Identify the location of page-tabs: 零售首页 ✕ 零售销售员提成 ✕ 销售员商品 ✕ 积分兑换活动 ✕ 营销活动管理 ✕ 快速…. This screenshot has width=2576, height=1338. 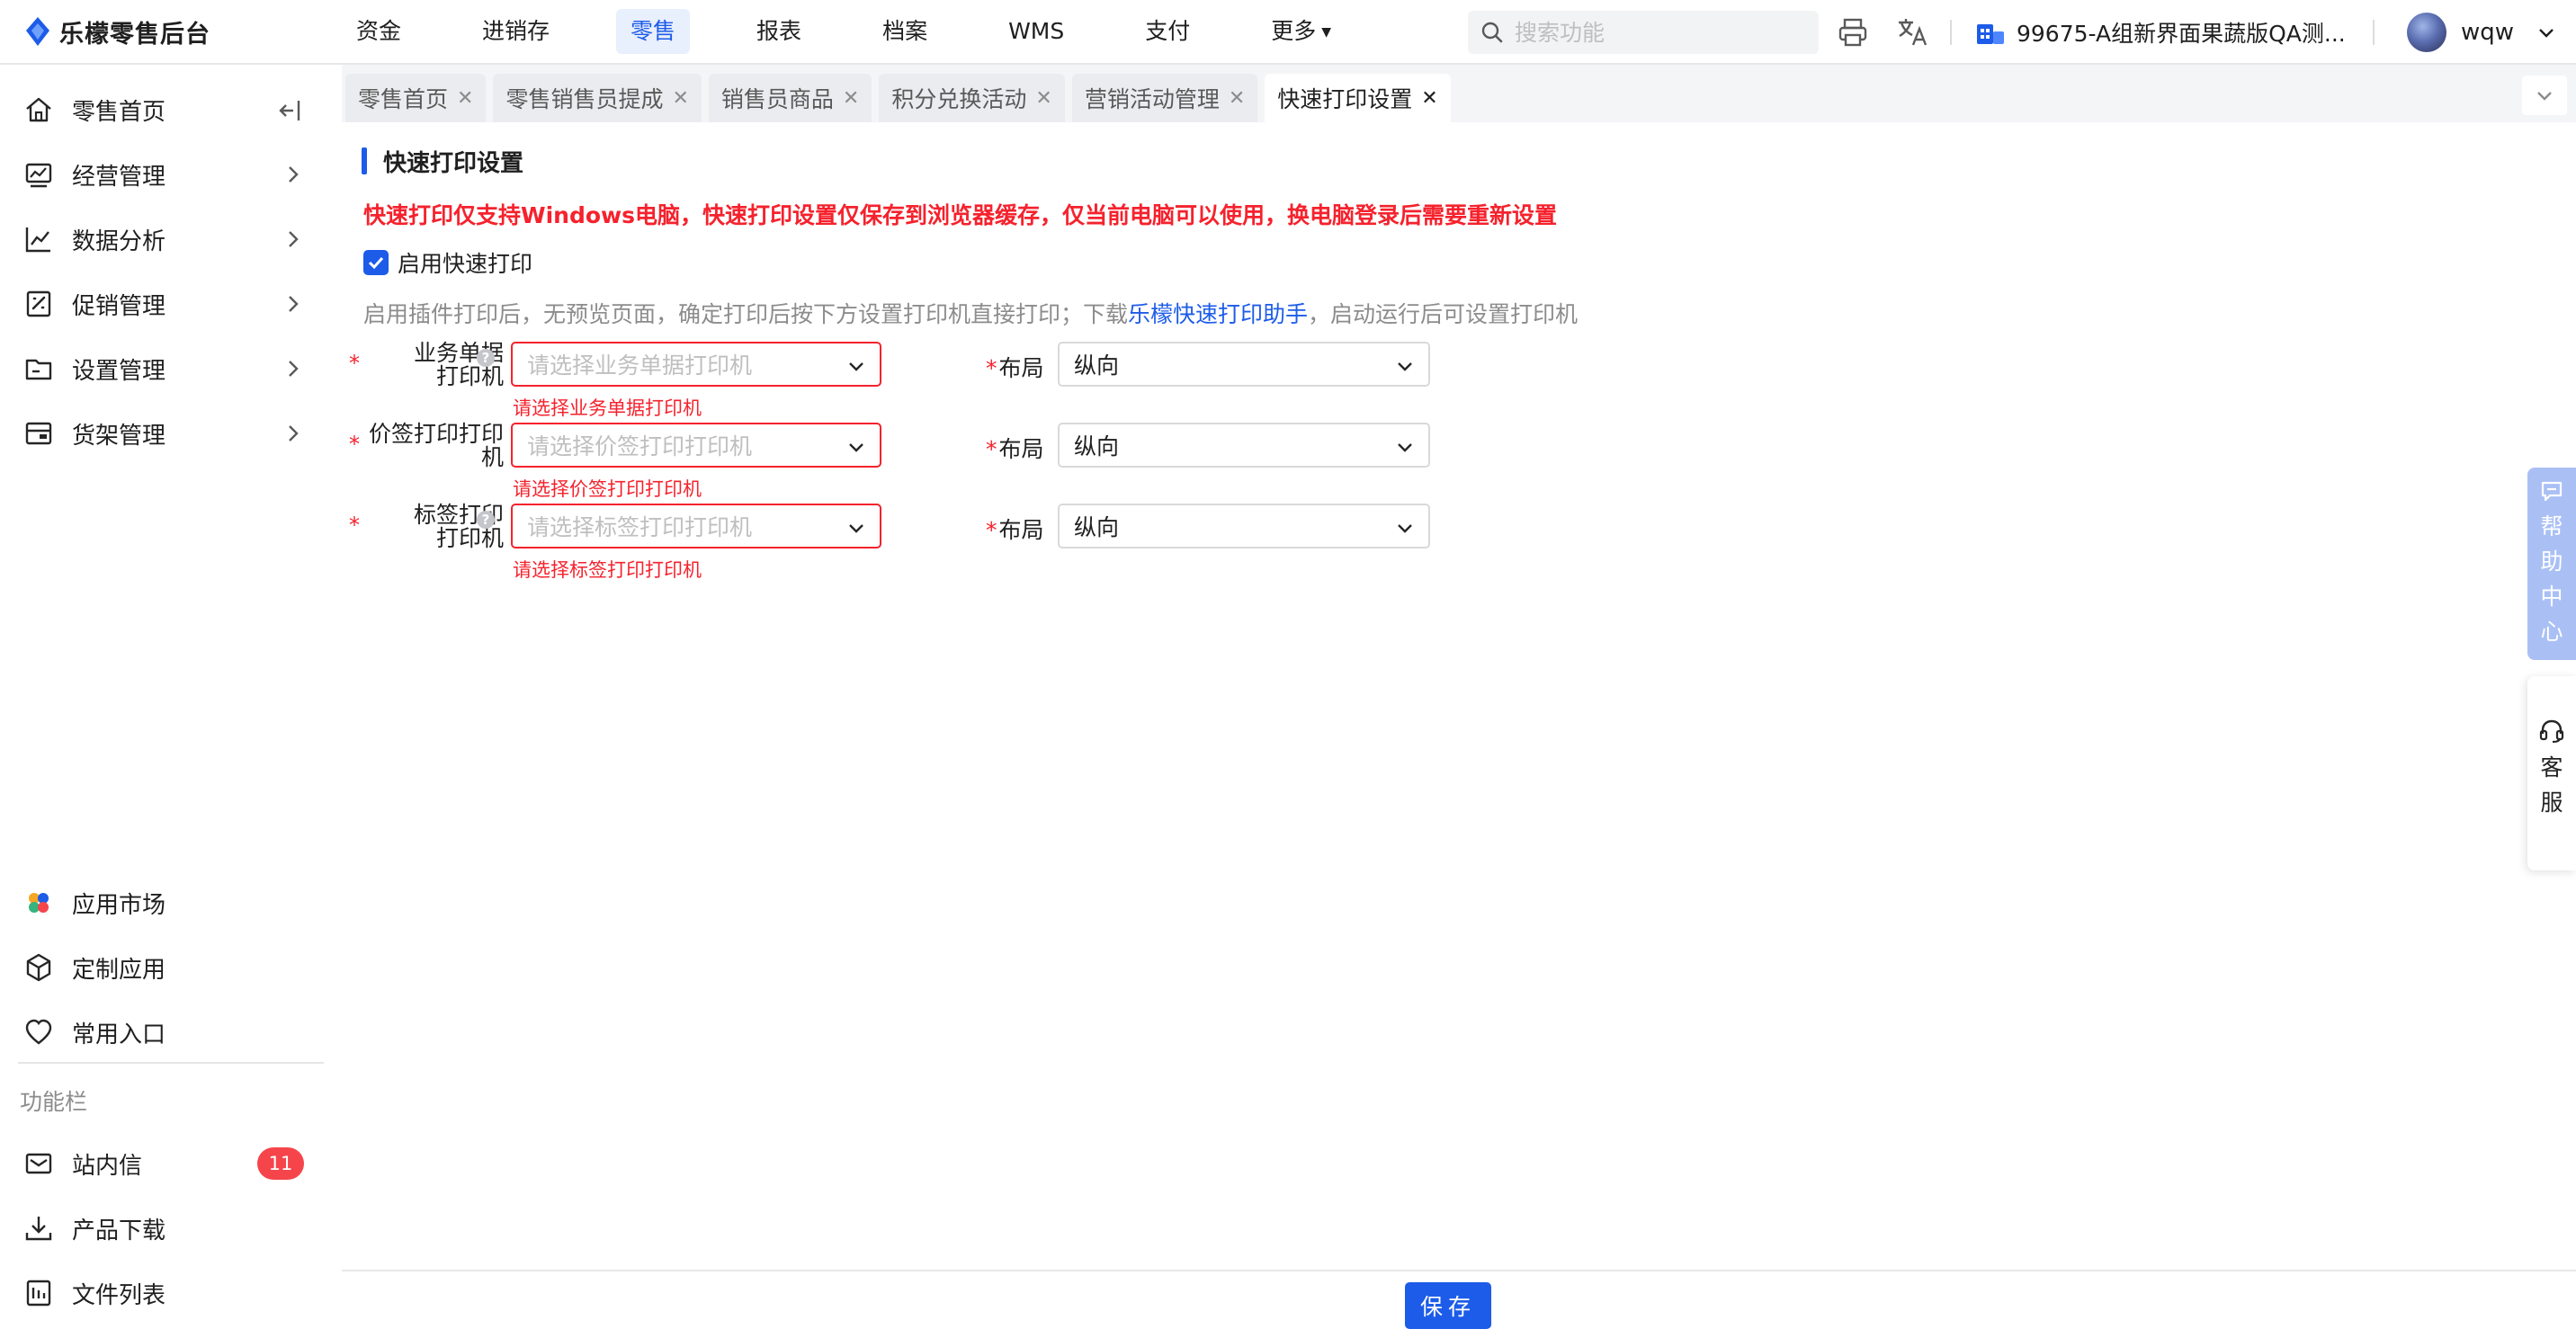
(1459, 93).